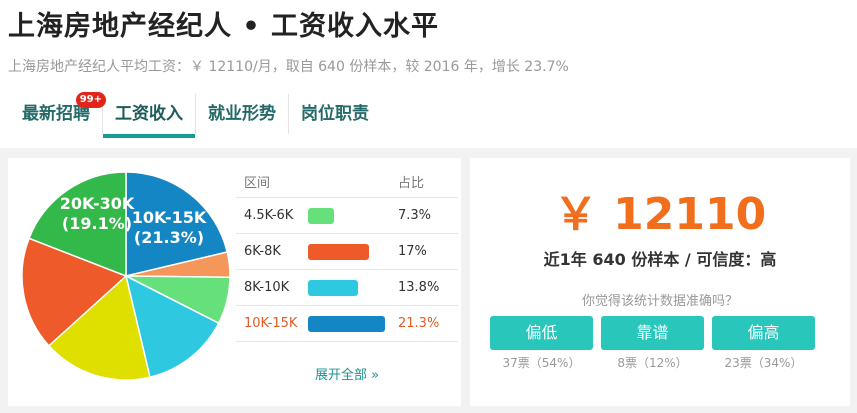 The height and width of the screenshot is (413, 857). Describe the element at coordinates (660, 214) in the screenshot. I see `average-salary: ￥ 12110` at that location.